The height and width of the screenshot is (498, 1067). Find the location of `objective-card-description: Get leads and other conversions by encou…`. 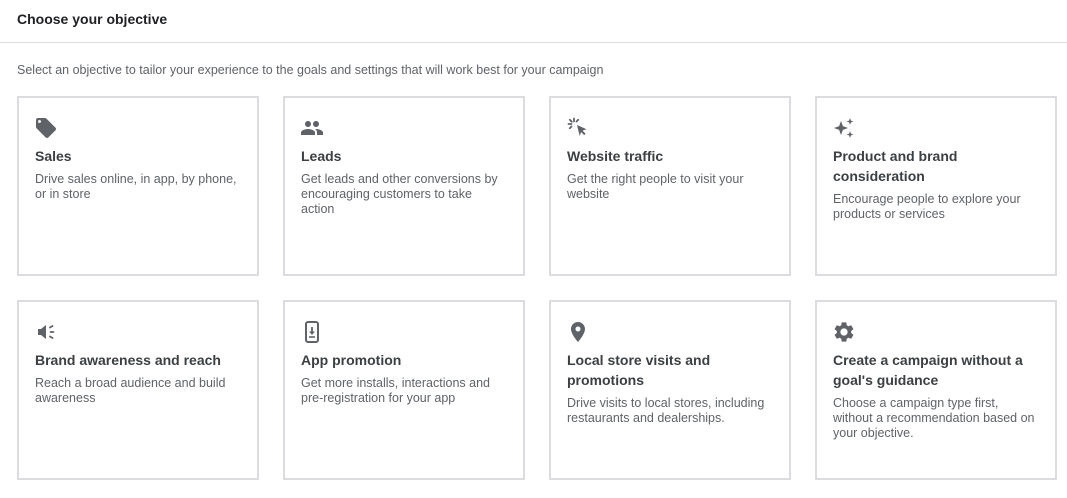

objective-card-description: Get leads and other conversions by encou… is located at coordinates (399, 194).